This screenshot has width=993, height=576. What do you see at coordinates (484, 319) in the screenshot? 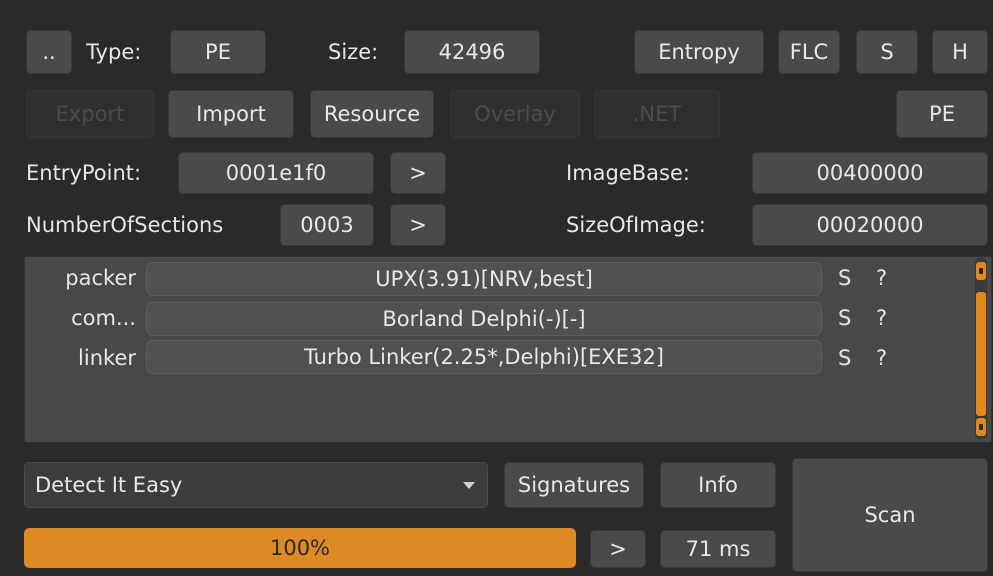
I see `detection-value: Borland Delphi(-)[-]` at bounding box center [484, 319].